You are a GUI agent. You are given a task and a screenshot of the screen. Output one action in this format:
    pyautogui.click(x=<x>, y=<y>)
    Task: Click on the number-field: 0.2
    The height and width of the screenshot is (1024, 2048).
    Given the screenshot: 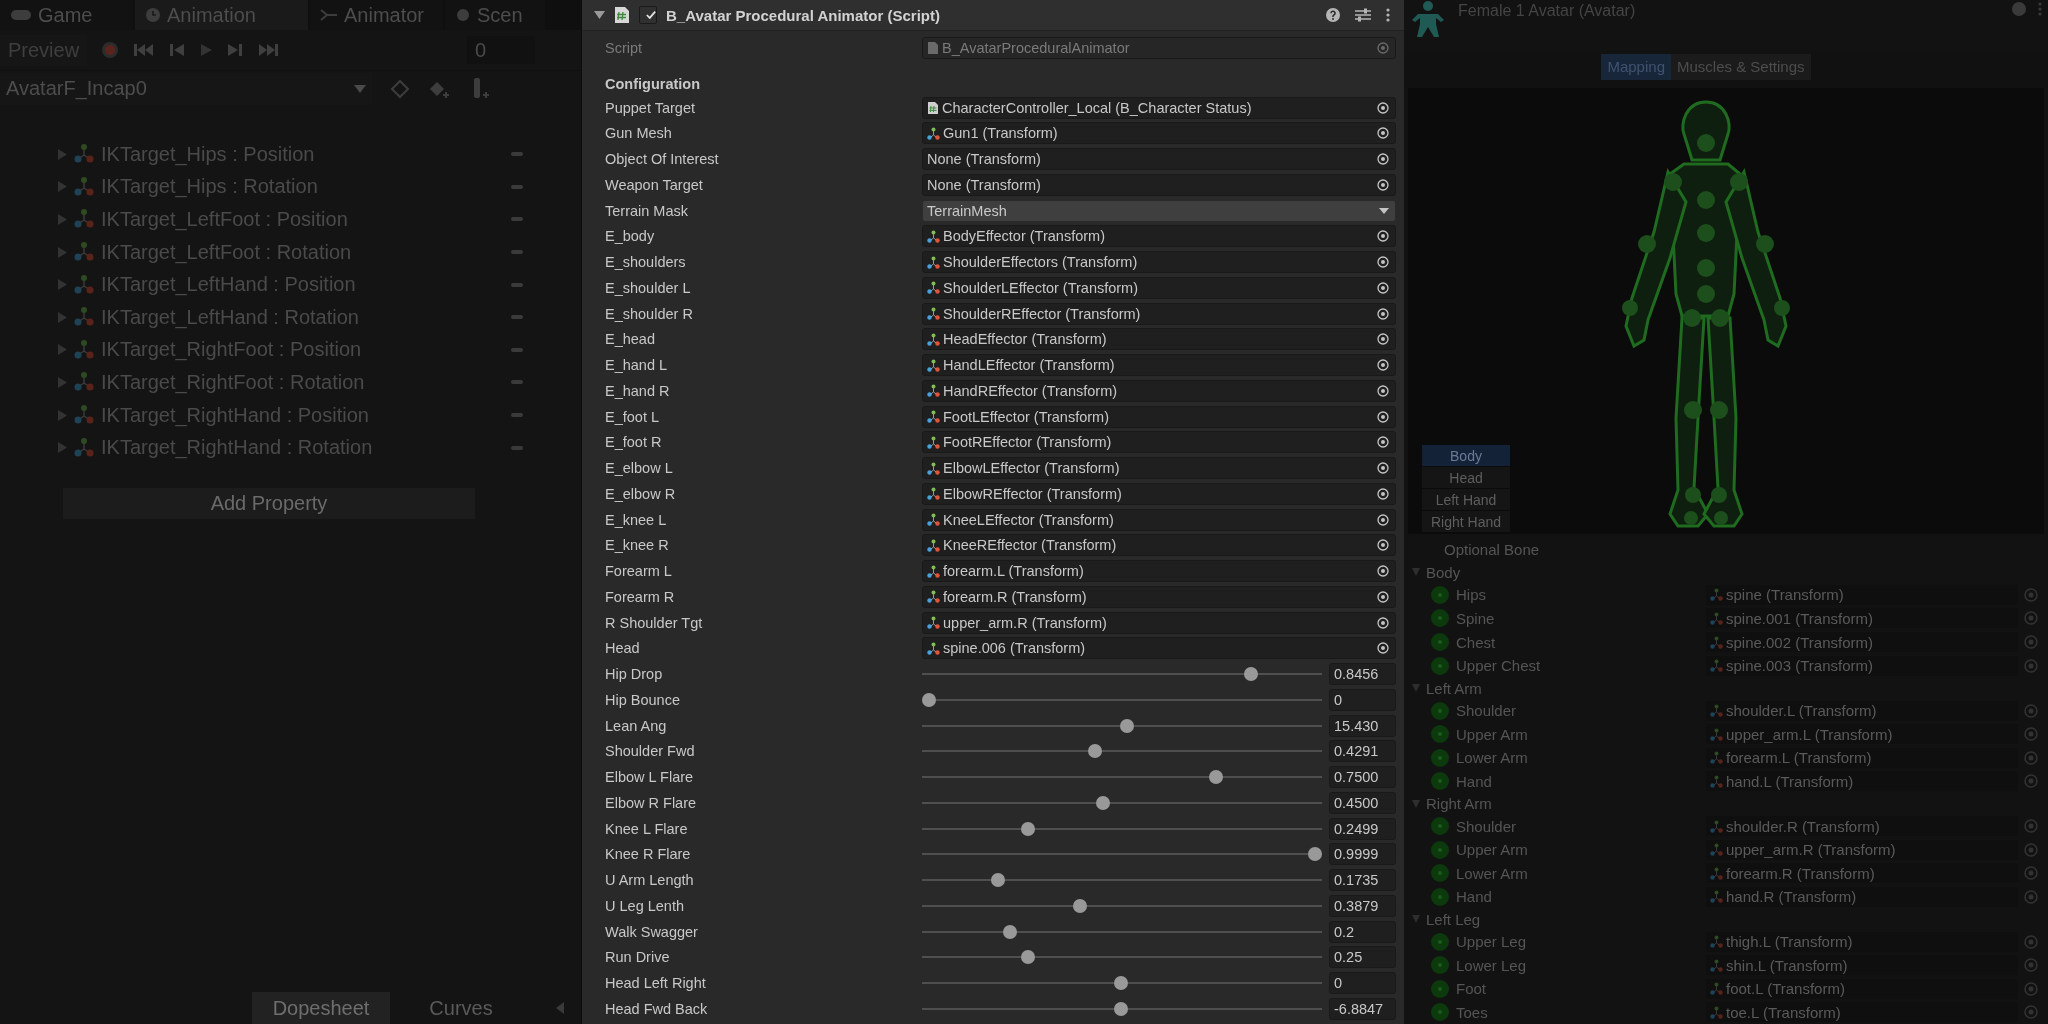 What is the action you would take?
    pyautogui.click(x=1362, y=931)
    